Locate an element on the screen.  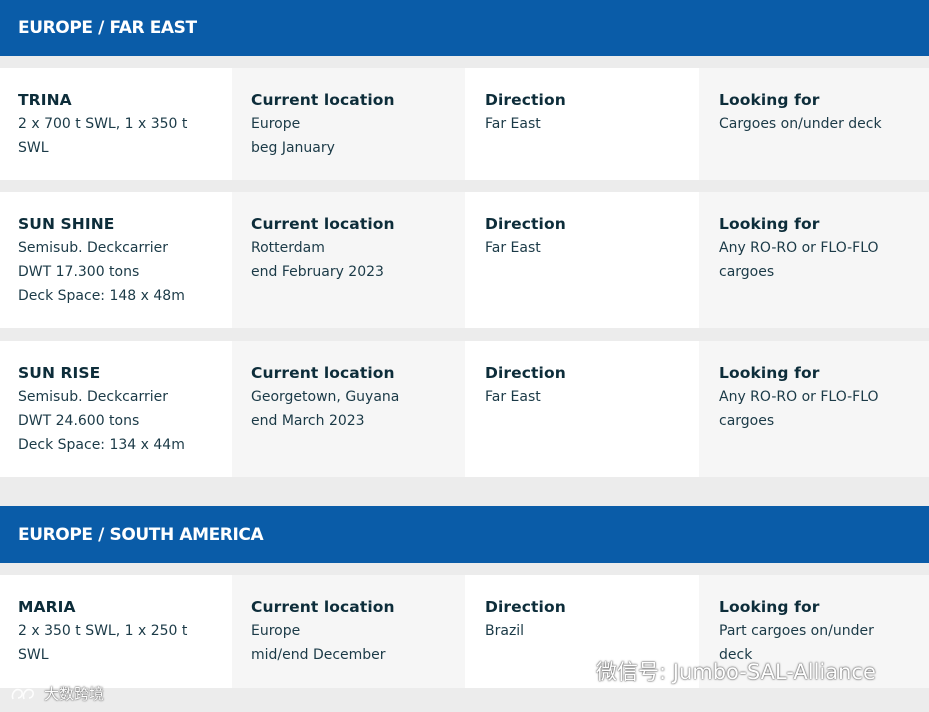
location-value: Rotterdam is located at coordinates (288, 248).